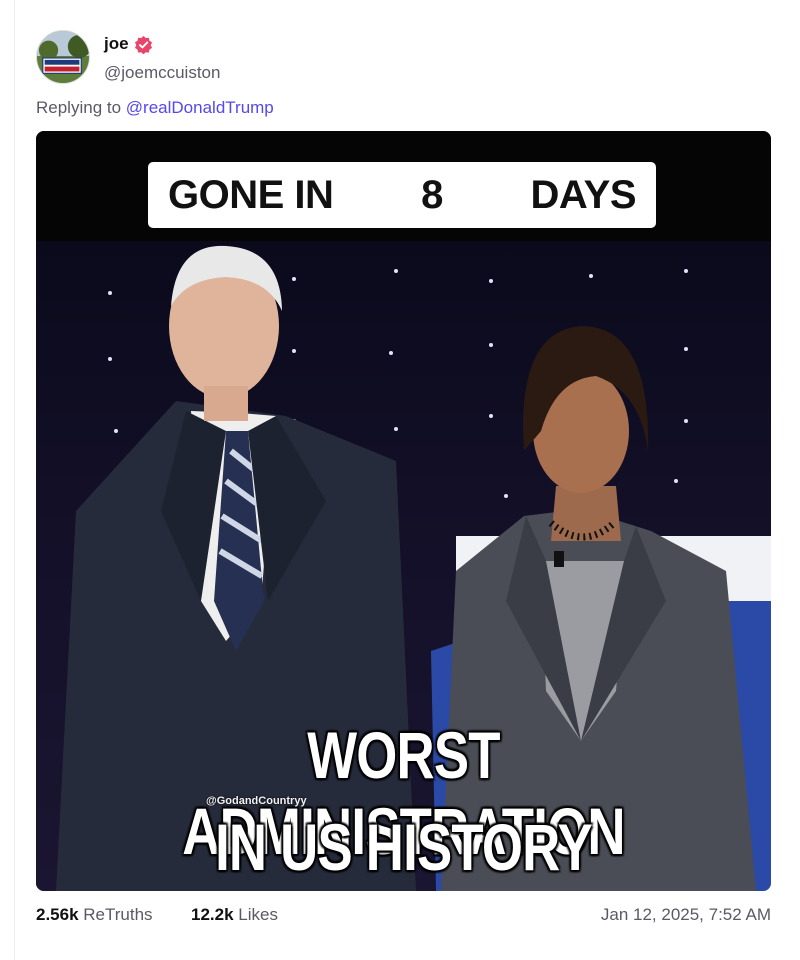  What do you see at coordinates (258, 914) in the screenshot?
I see `likes-label: Likes` at bounding box center [258, 914].